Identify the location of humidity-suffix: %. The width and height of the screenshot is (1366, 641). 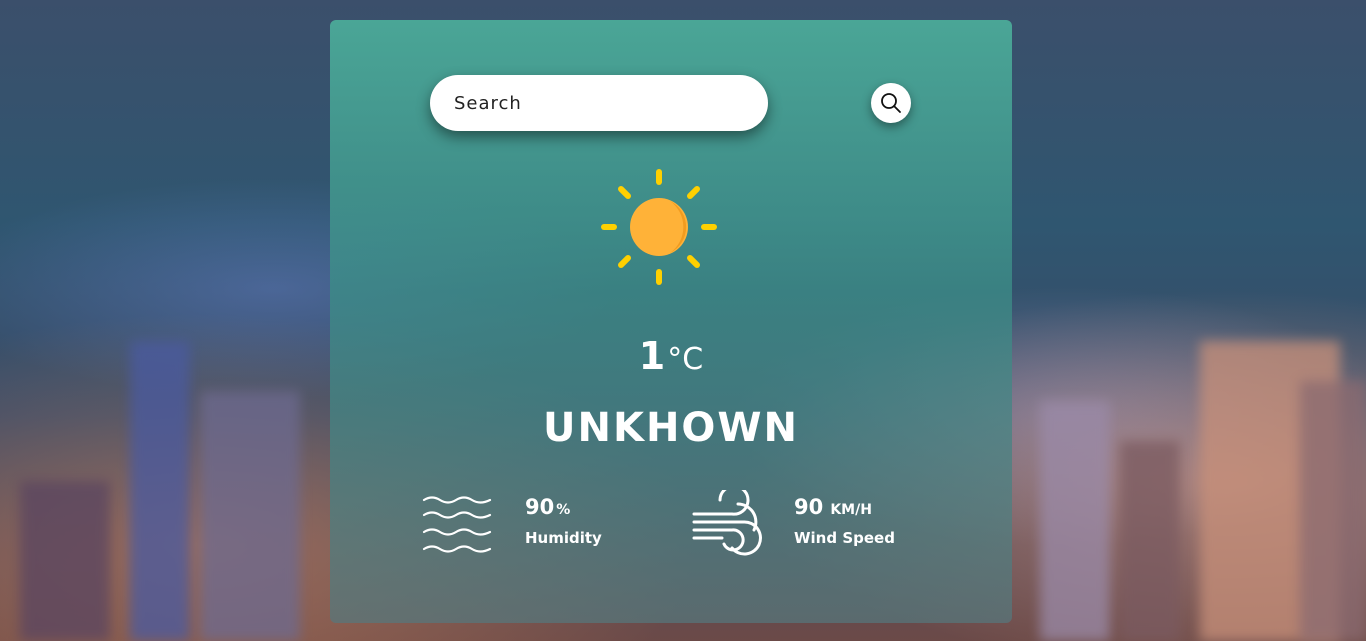
(563, 510).